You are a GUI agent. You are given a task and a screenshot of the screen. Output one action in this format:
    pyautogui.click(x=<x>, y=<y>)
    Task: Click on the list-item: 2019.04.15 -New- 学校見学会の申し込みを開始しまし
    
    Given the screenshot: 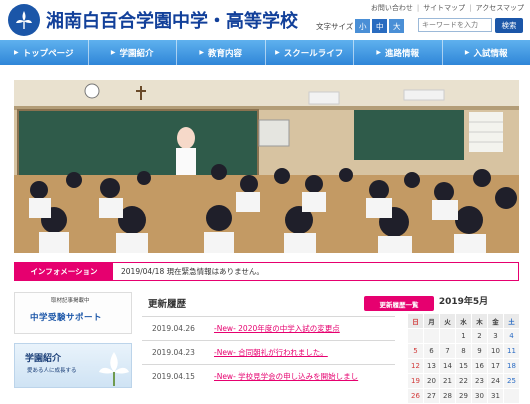 What is the action you would take?
    pyautogui.click(x=268, y=376)
    